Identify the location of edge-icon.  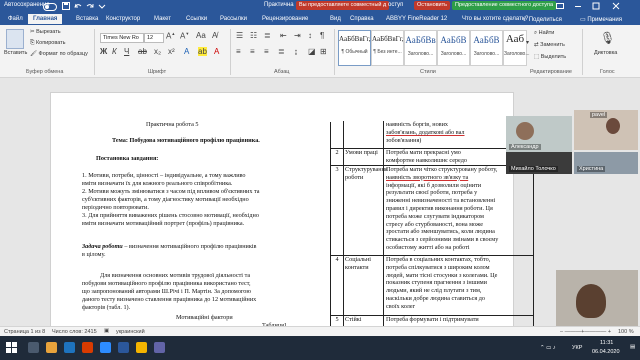
(69, 347).